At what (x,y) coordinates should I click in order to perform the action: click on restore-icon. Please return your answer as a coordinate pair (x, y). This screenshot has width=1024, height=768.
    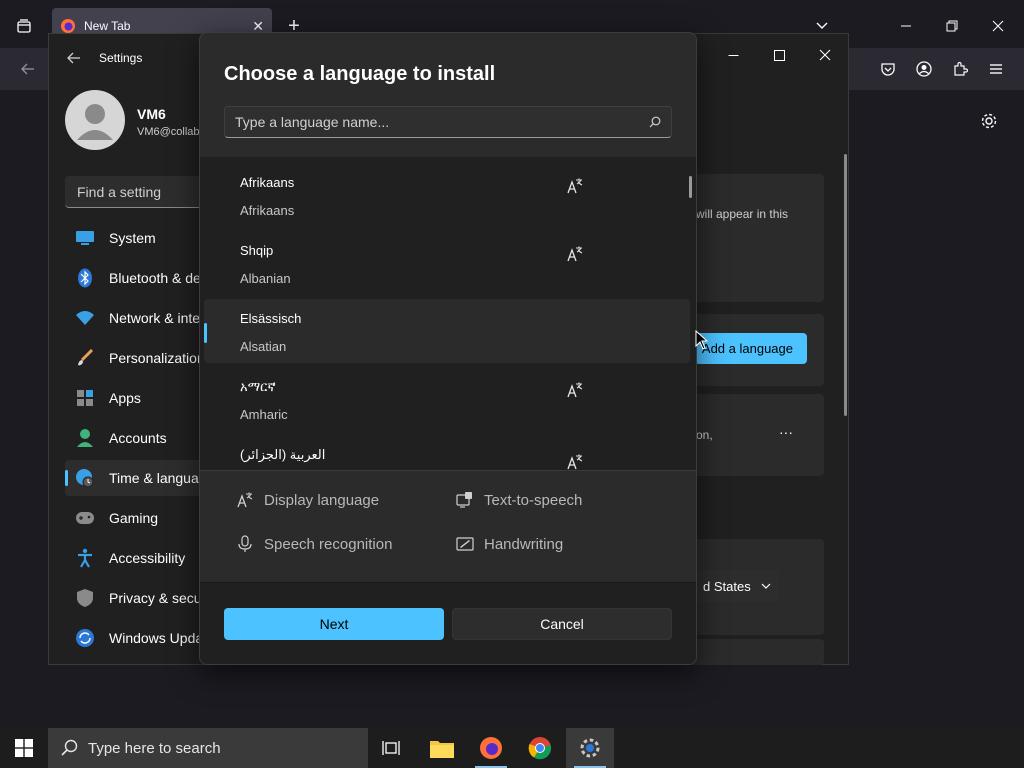
    Looking at the image, I should click on (952, 26).